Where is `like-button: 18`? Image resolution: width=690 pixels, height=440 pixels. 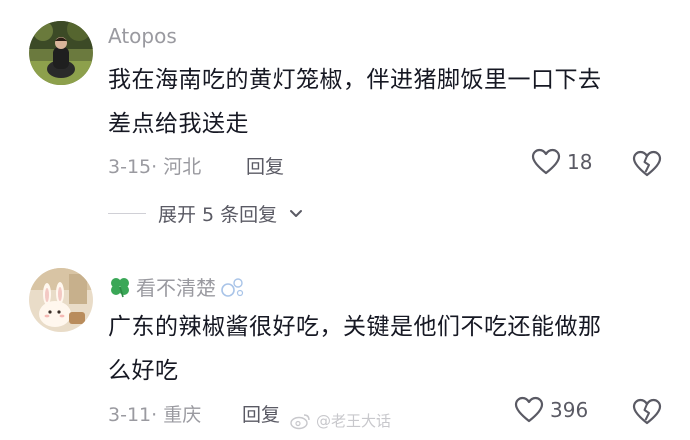
like-button: 18 is located at coordinates (561, 162).